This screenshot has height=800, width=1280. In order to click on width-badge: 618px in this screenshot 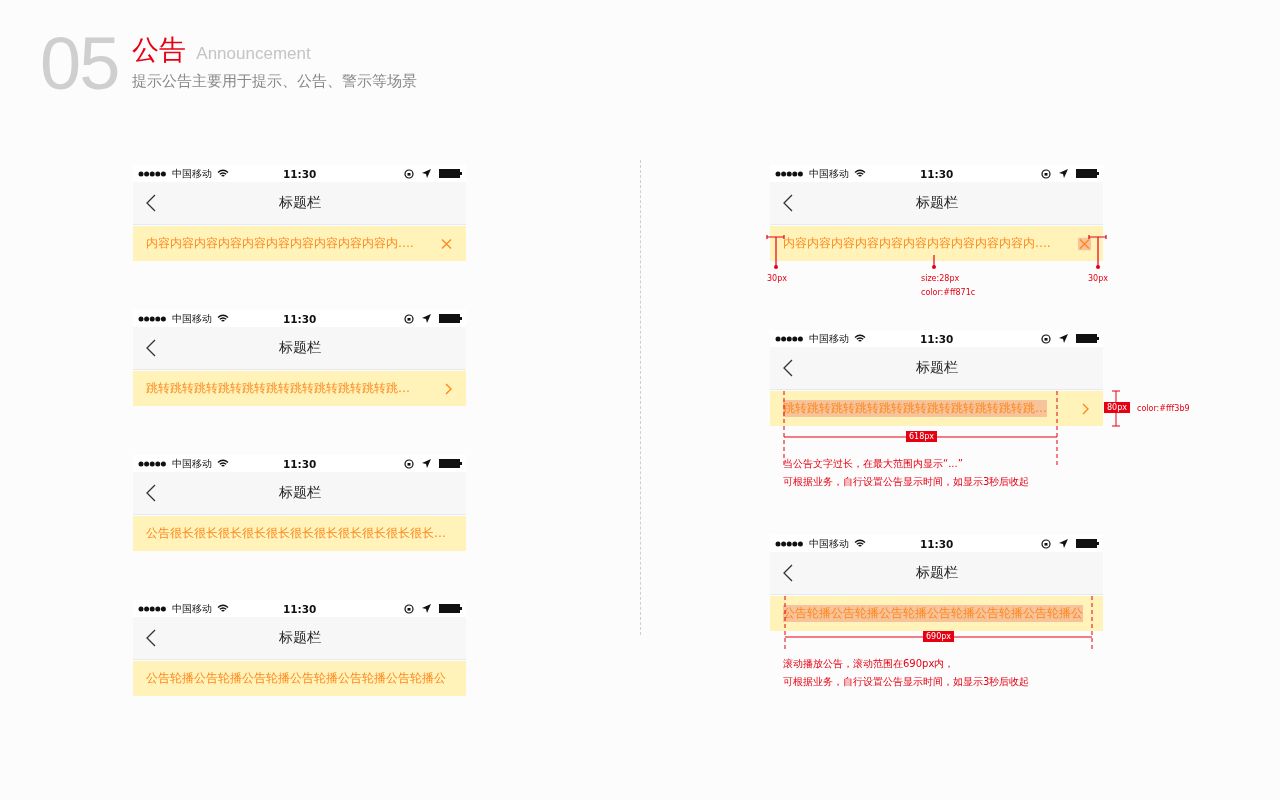, I will do `click(922, 436)`.